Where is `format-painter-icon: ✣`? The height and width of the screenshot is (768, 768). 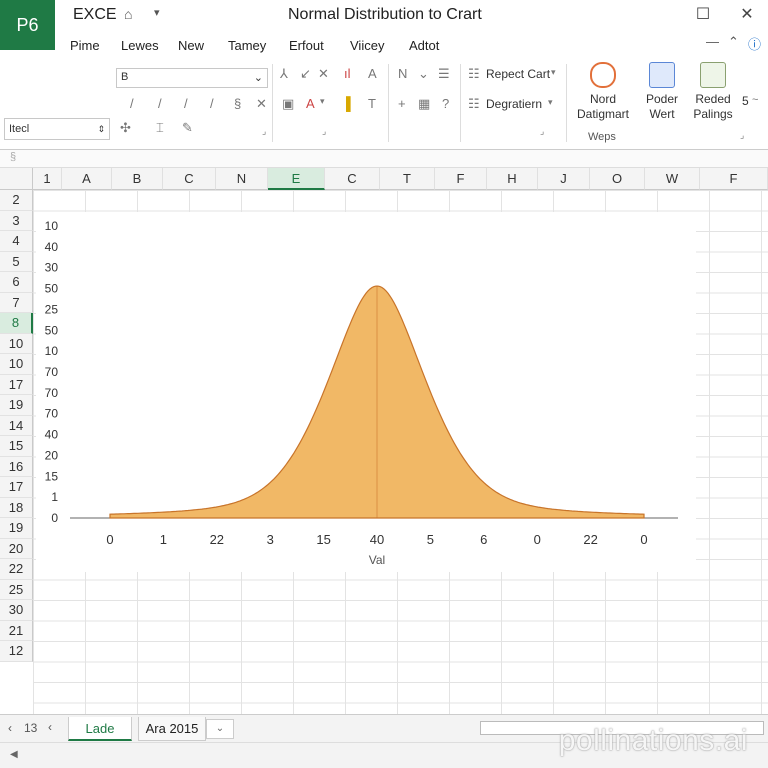 format-painter-icon: ✣ is located at coordinates (125, 128).